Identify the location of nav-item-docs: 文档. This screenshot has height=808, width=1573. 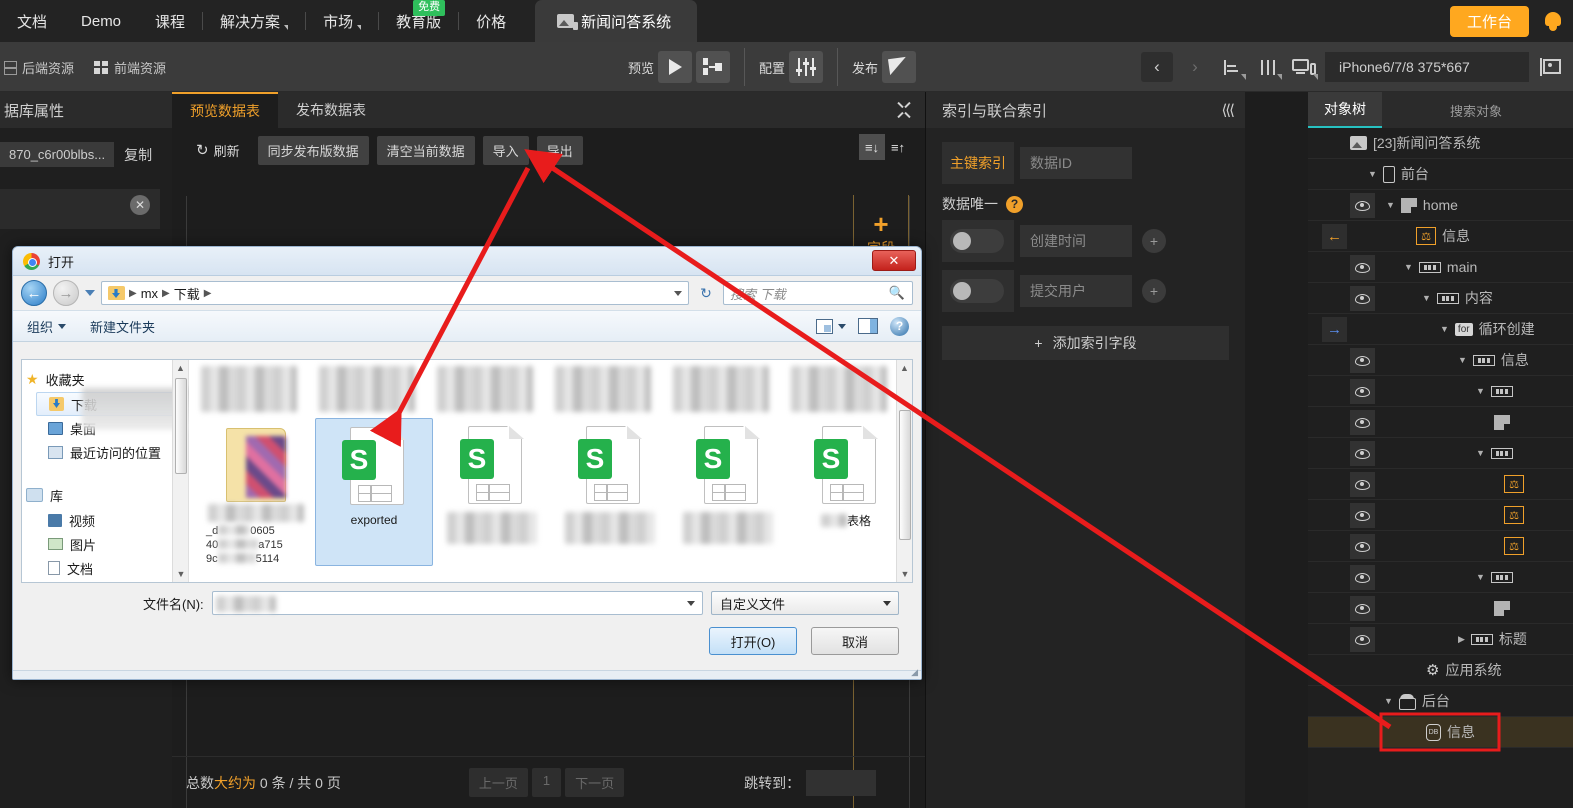
(32, 21).